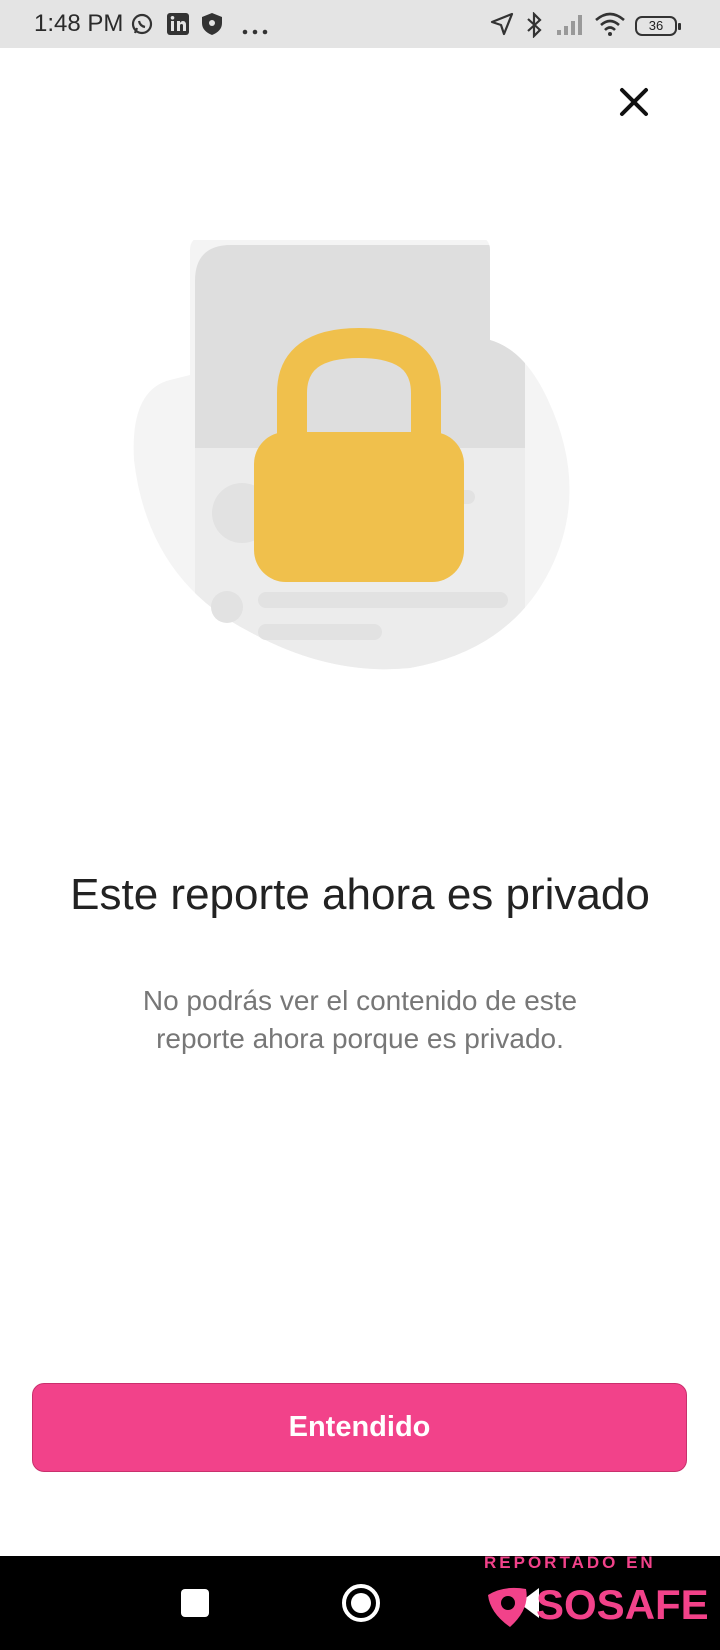 This screenshot has height=1650, width=720. I want to click on battery-indicator: 36, so click(658, 26).